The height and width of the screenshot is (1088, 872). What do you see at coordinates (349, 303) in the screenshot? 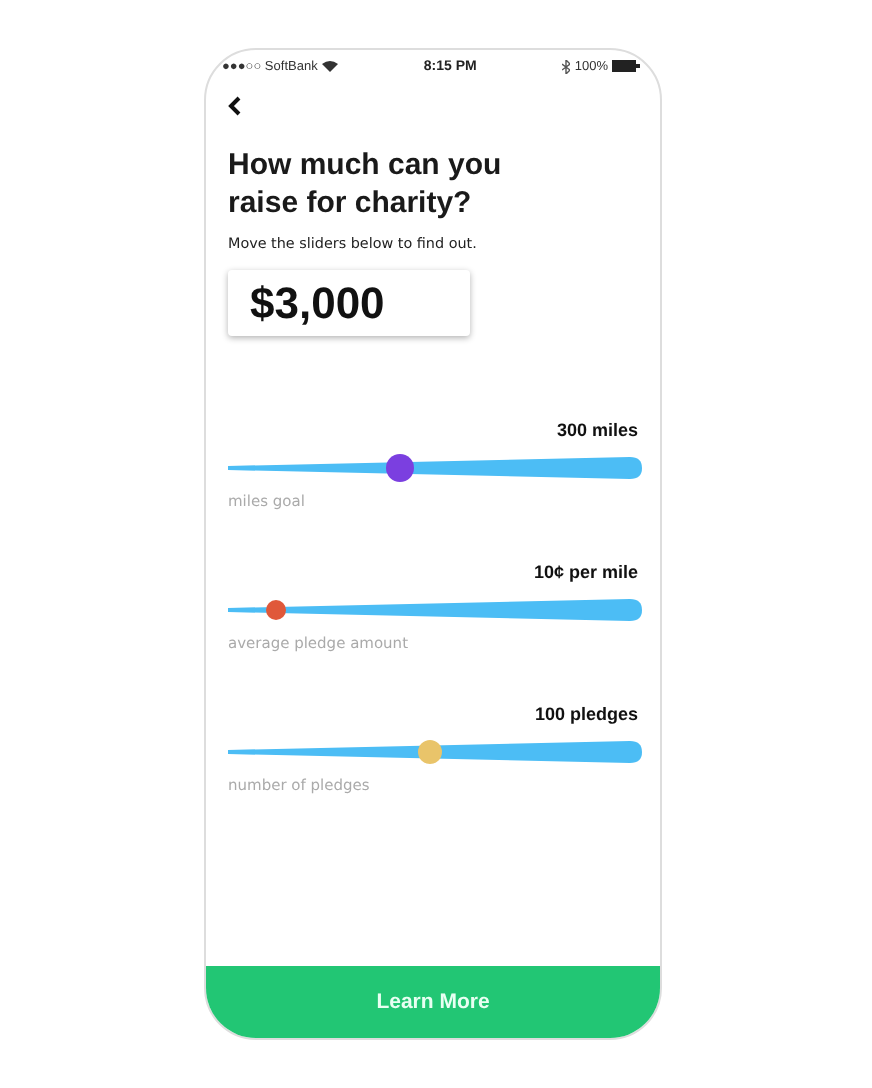
I see `total-amount: $3,000` at bounding box center [349, 303].